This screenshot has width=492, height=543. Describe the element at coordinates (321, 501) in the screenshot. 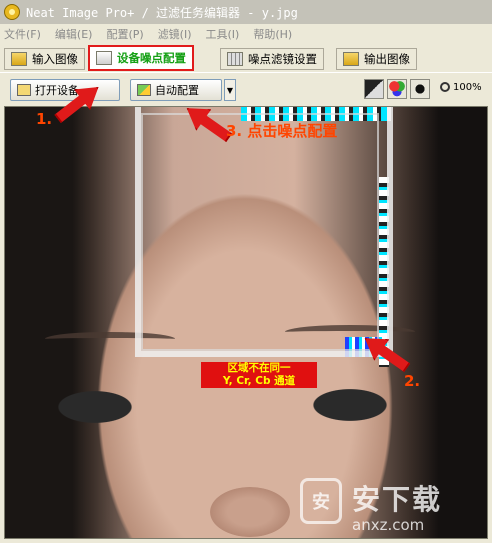

I see `shield-logo-icon: 安` at that location.